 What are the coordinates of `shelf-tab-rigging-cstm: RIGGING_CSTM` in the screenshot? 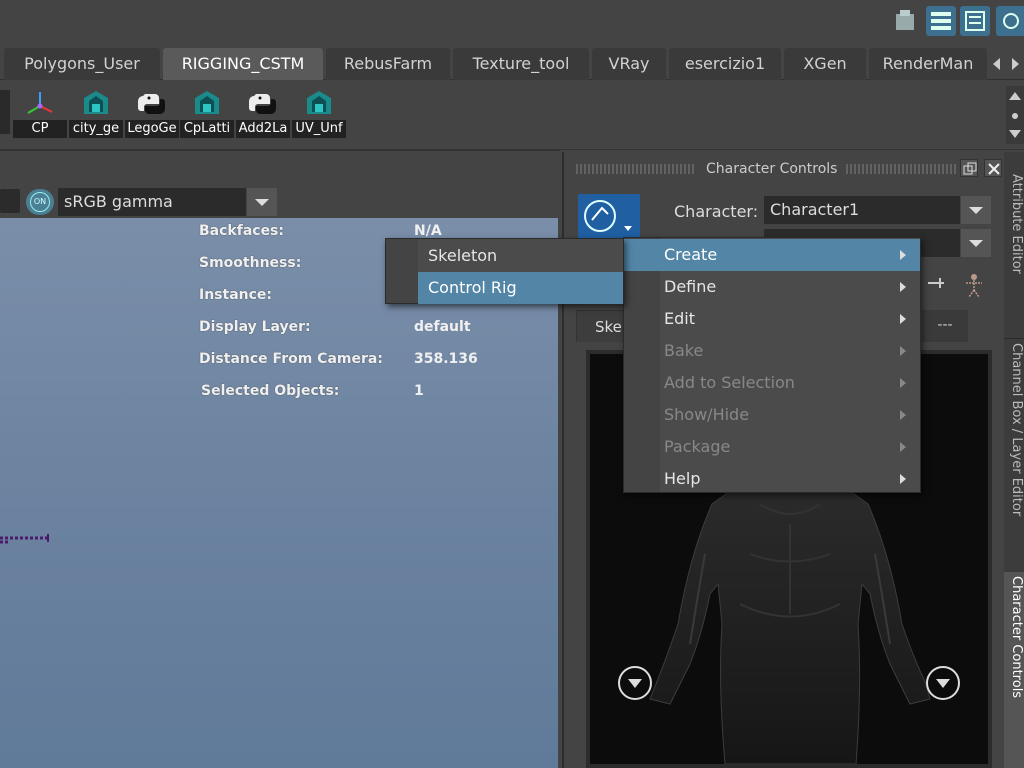 It's located at (243, 64).